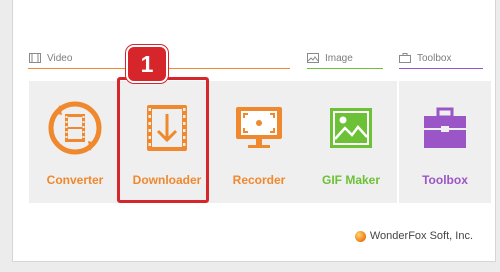 The height and width of the screenshot is (272, 500). Describe the element at coordinates (345, 68) in the screenshot. I see `image-section-underline` at that location.